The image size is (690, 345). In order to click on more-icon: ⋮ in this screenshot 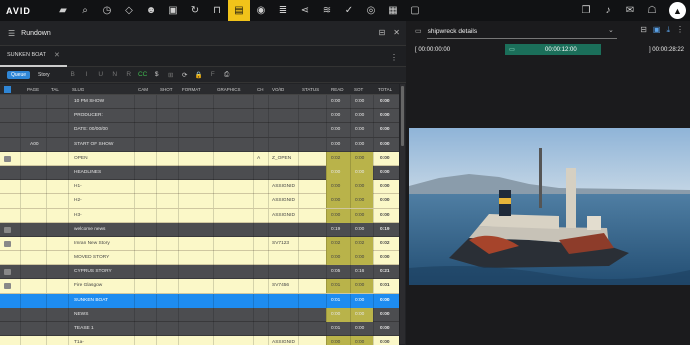, I will do `click(680, 30)`.